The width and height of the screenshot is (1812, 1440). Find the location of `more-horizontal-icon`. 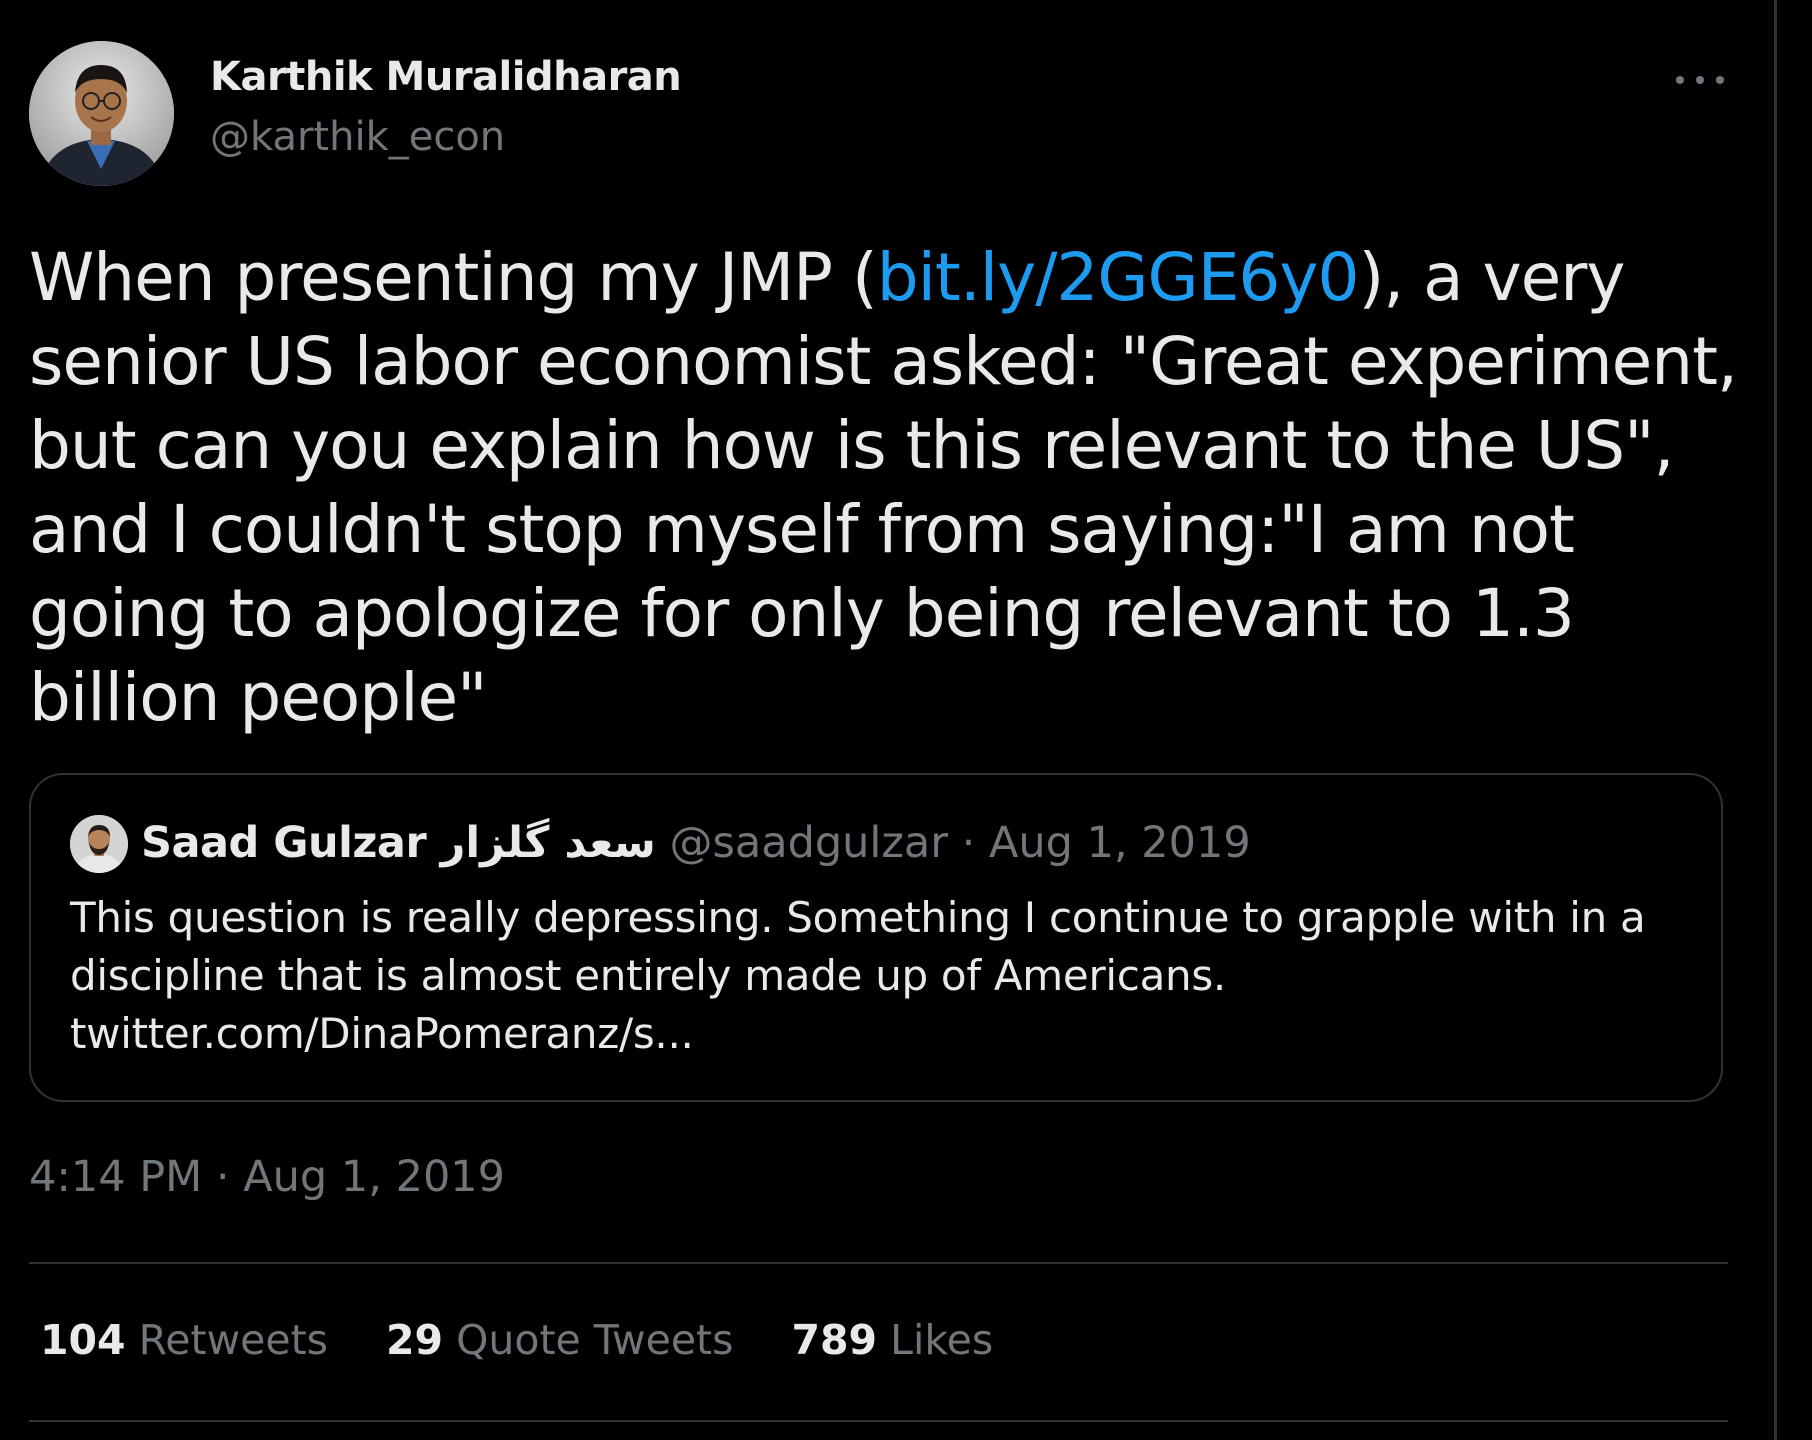

more-horizontal-icon is located at coordinates (1700, 80).